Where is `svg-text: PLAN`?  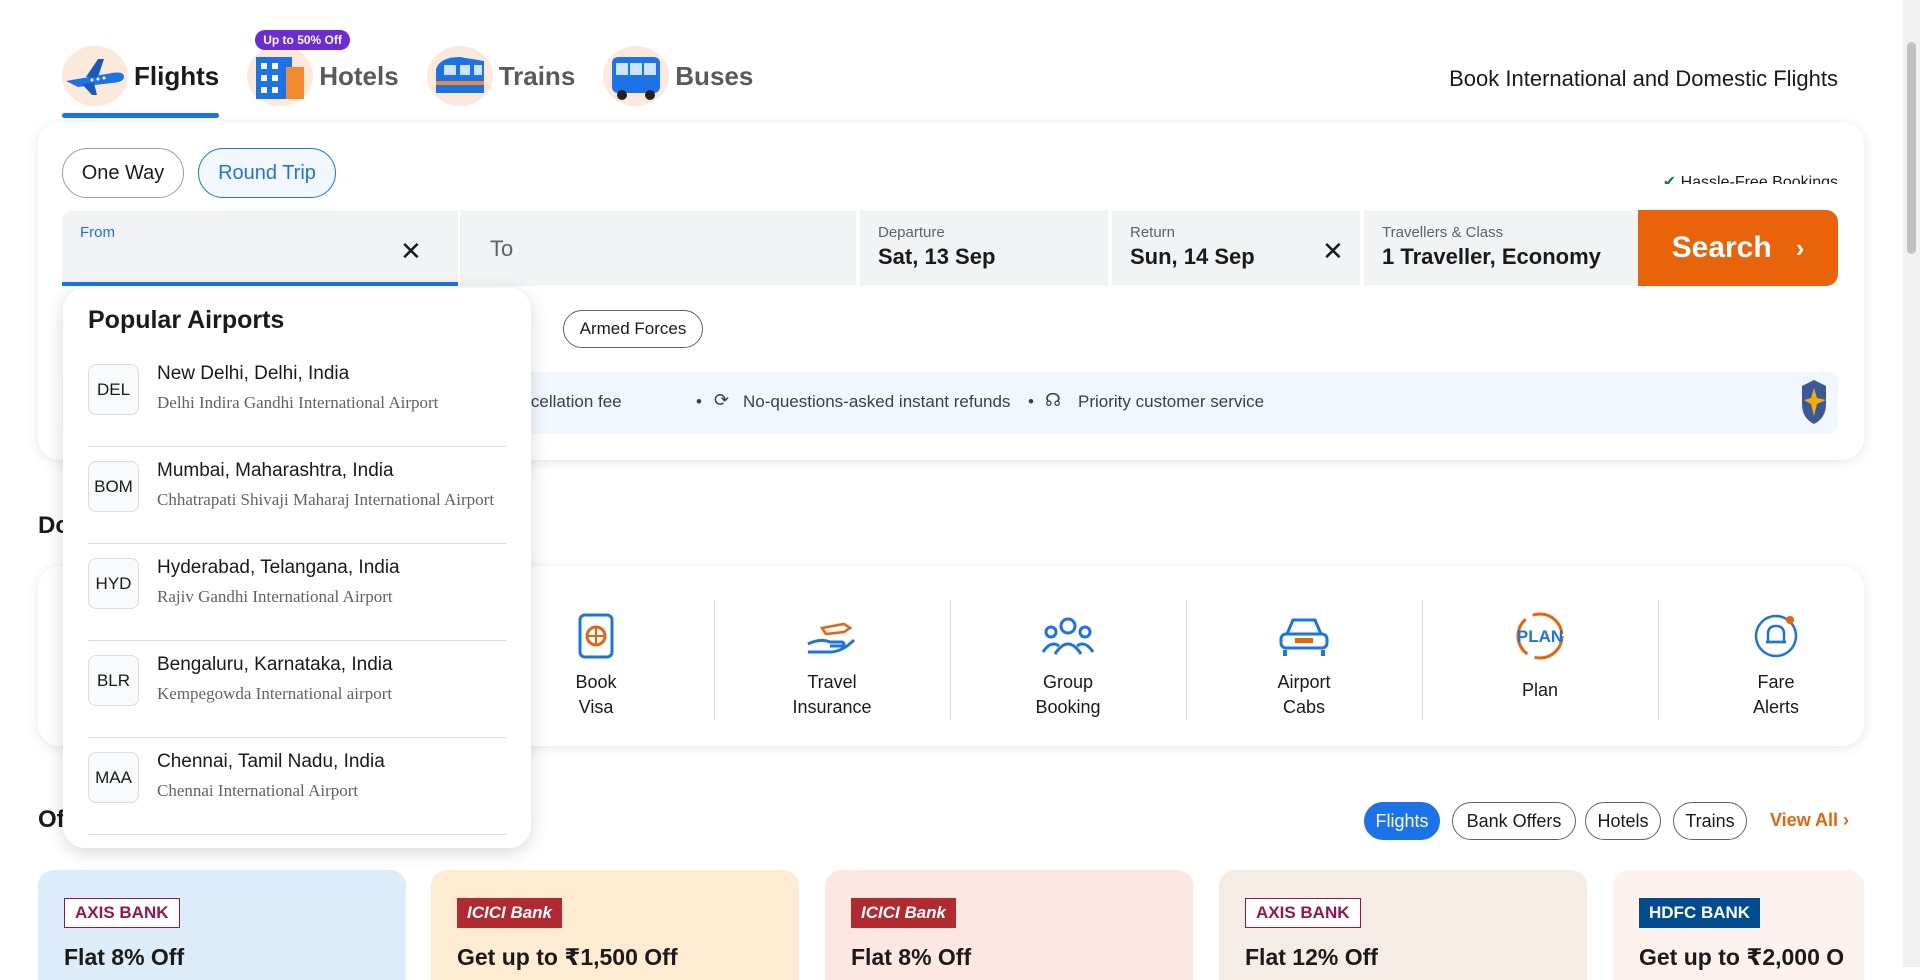 svg-text: PLAN is located at coordinates (1540, 636).